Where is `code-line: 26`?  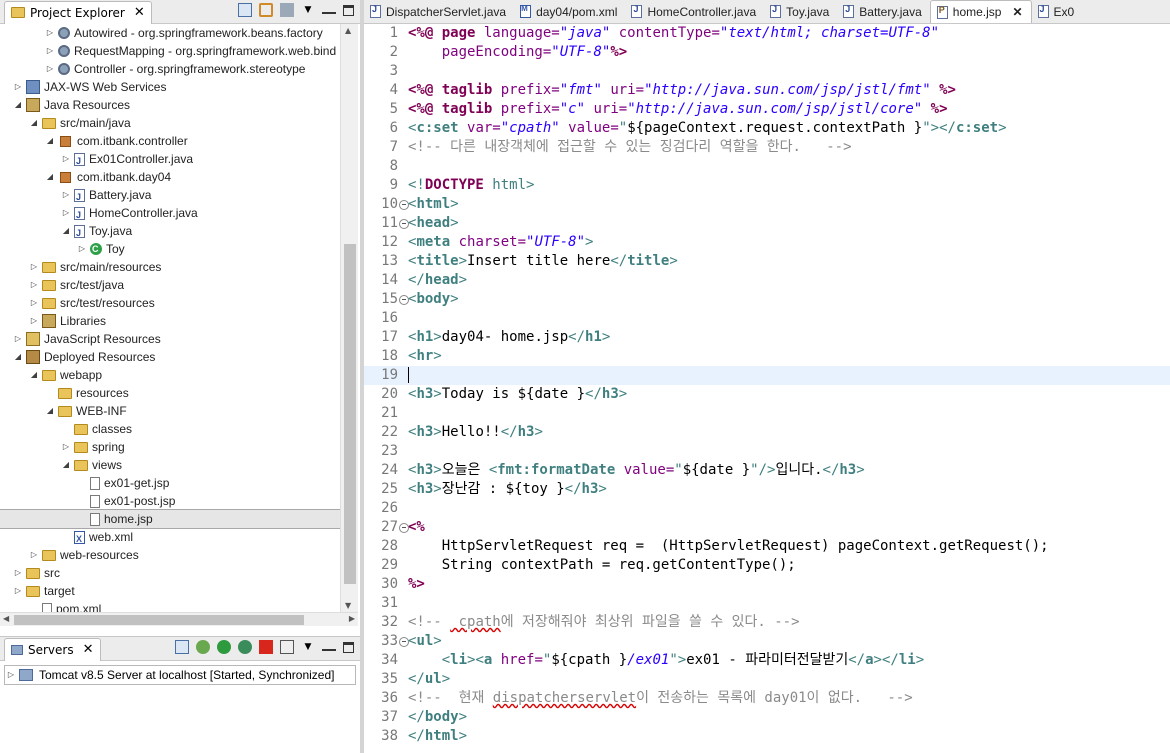
code-line: 26 is located at coordinates (767, 508).